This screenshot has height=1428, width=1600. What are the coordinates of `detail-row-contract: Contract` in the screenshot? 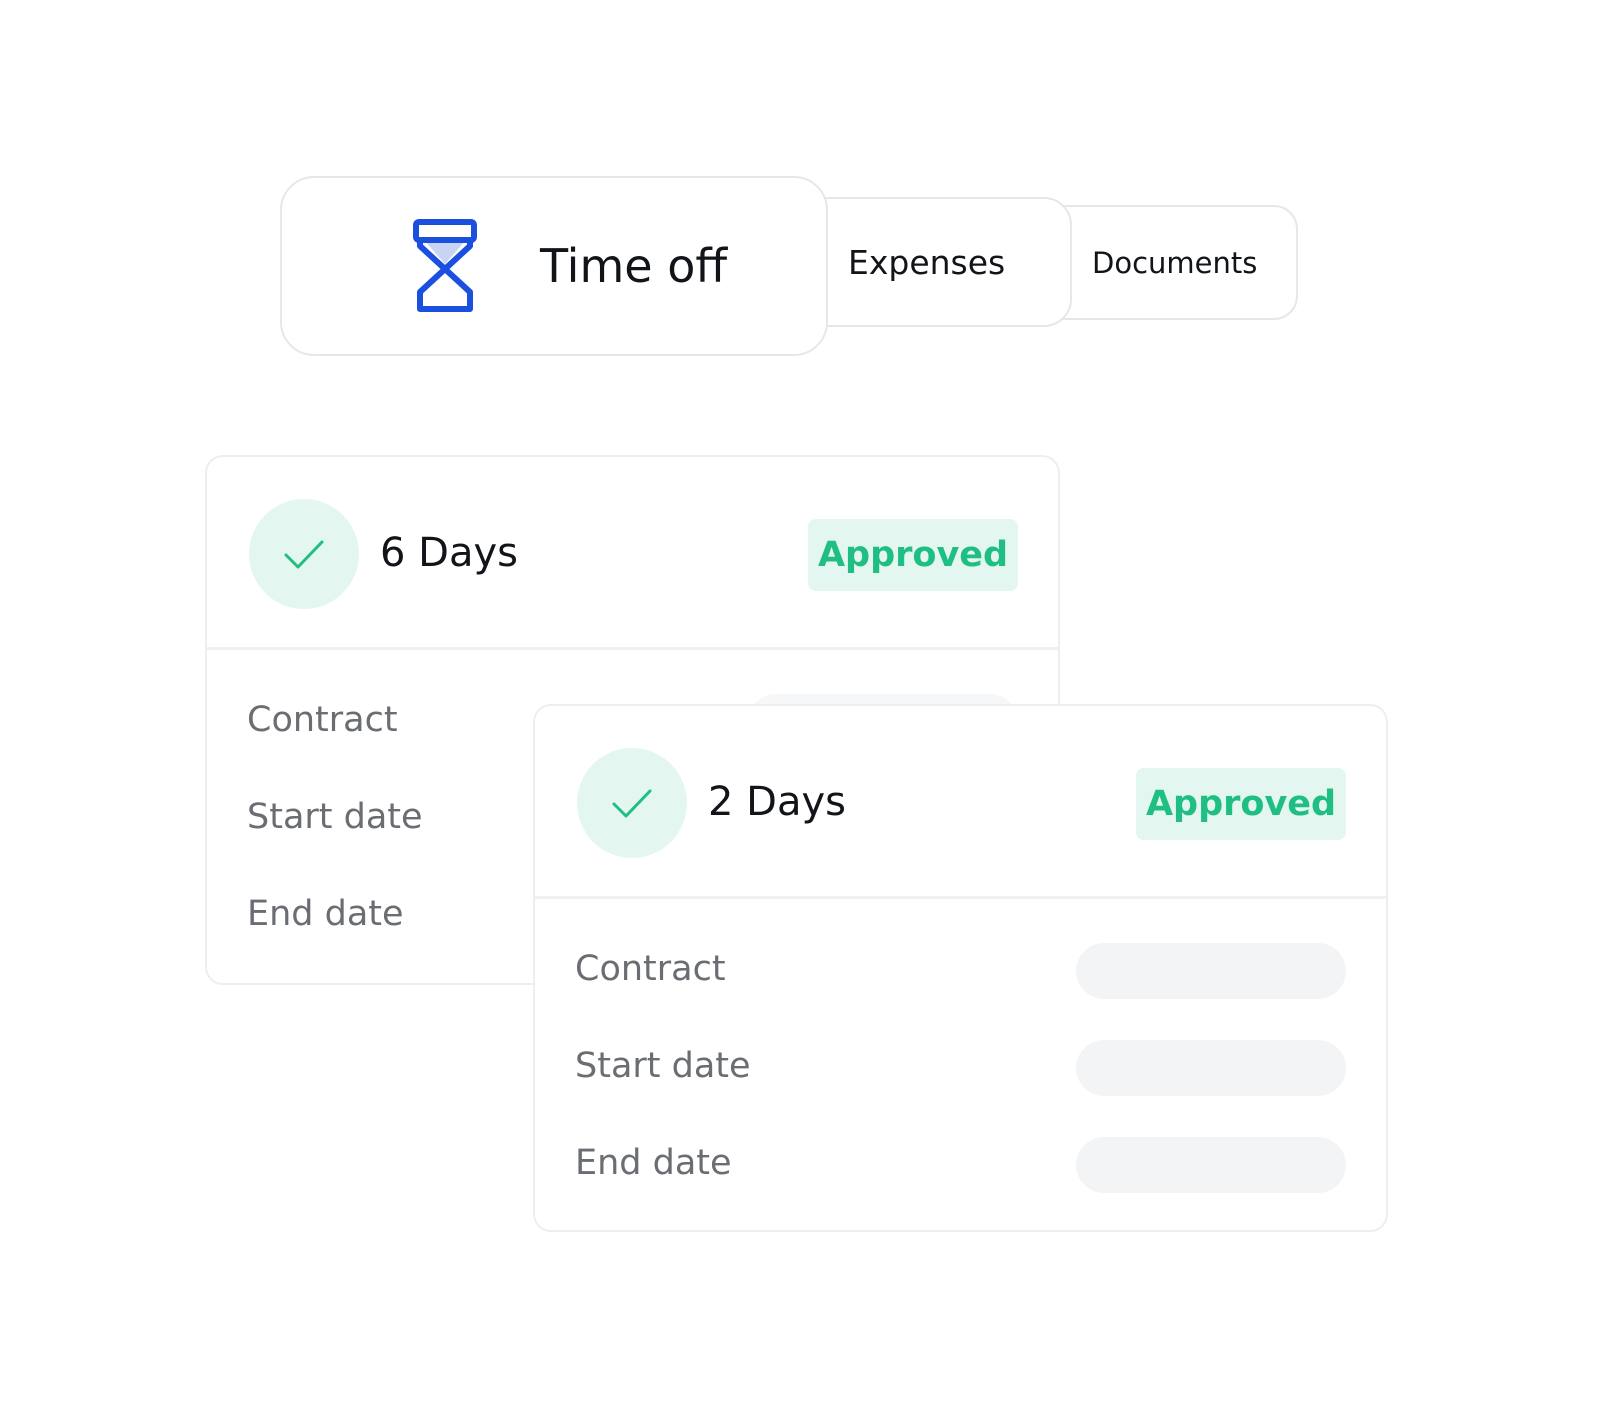 It's located at (960, 969).